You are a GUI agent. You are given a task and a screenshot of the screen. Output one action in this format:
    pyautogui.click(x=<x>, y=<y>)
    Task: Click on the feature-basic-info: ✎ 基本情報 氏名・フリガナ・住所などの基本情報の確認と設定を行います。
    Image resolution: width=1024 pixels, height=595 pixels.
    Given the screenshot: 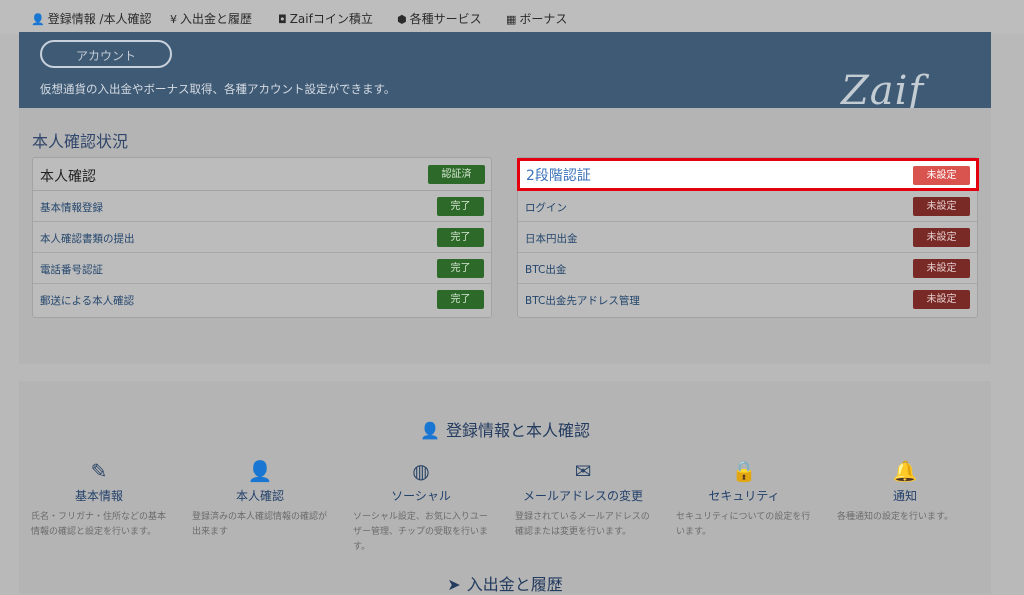 What is the action you would take?
    pyautogui.click(x=99, y=499)
    